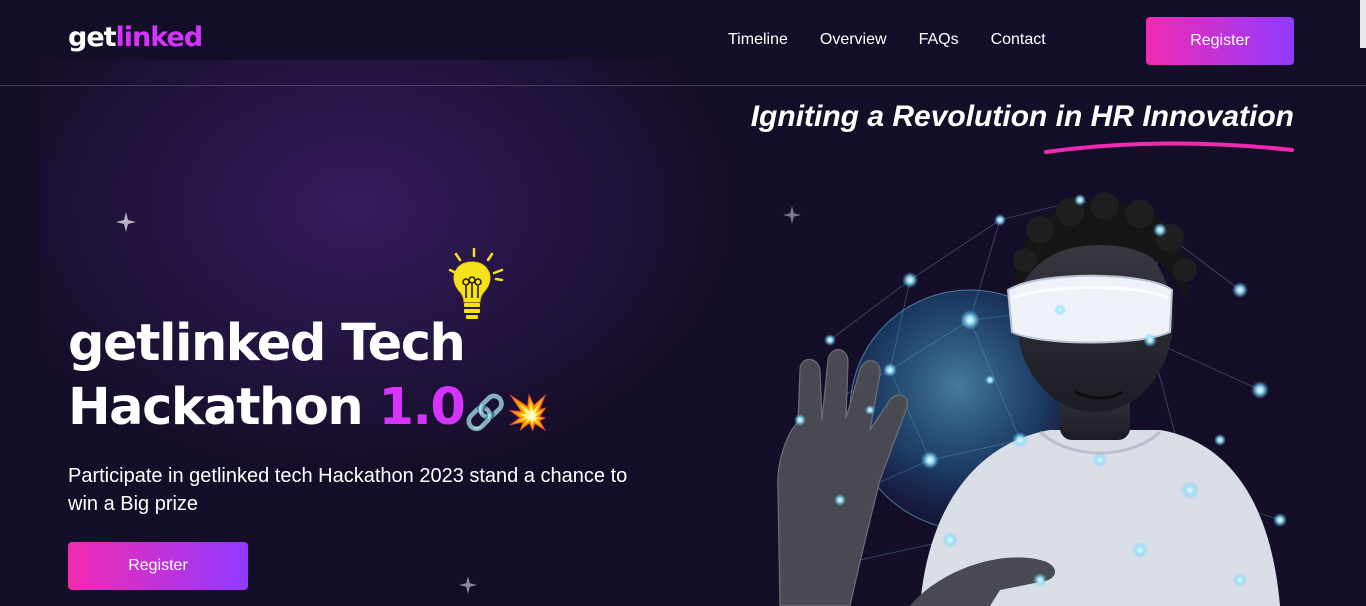 This screenshot has width=1366, height=606. What do you see at coordinates (485, 413) in the screenshot?
I see `link-chain-icon: 🔗` at bounding box center [485, 413].